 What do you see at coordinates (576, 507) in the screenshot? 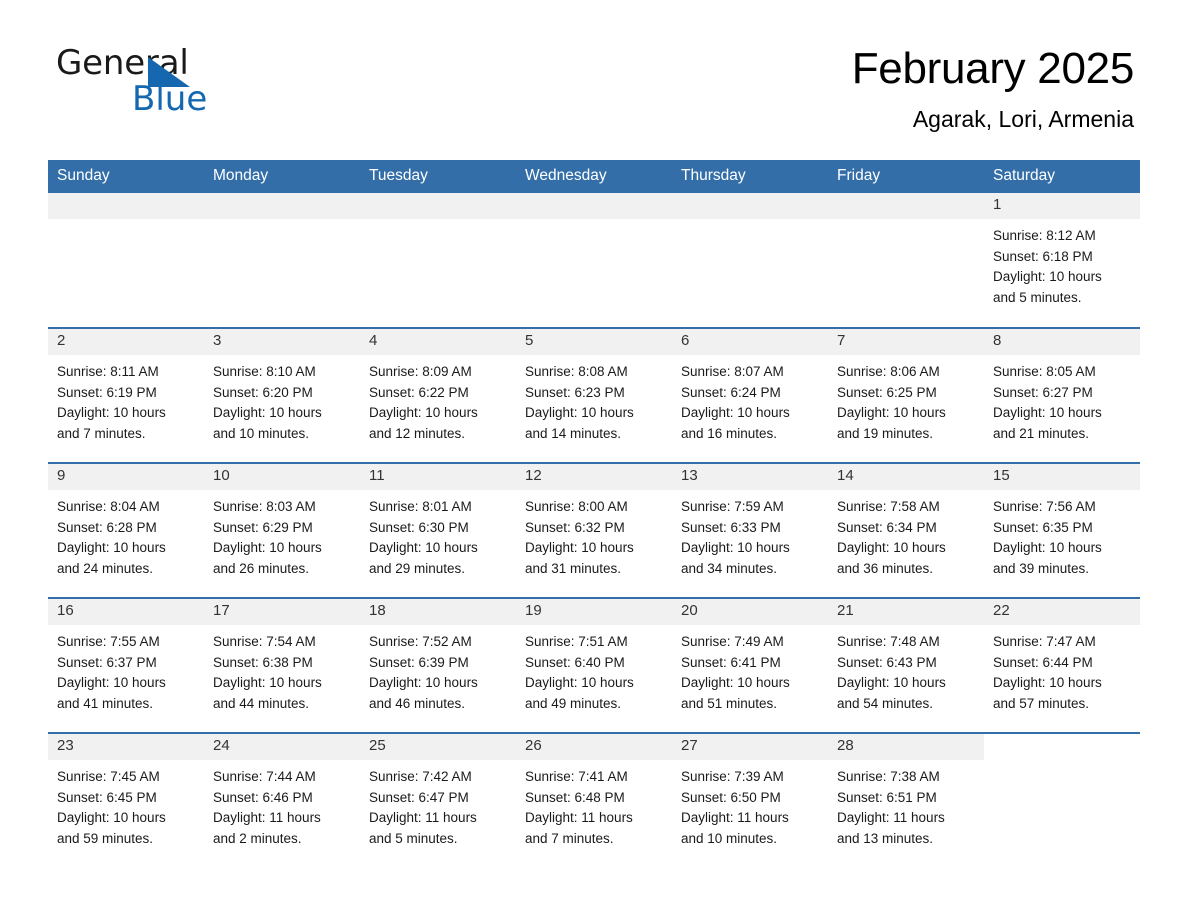
I see `sunrise-time: Sunrise: 8:00 AM` at bounding box center [576, 507].